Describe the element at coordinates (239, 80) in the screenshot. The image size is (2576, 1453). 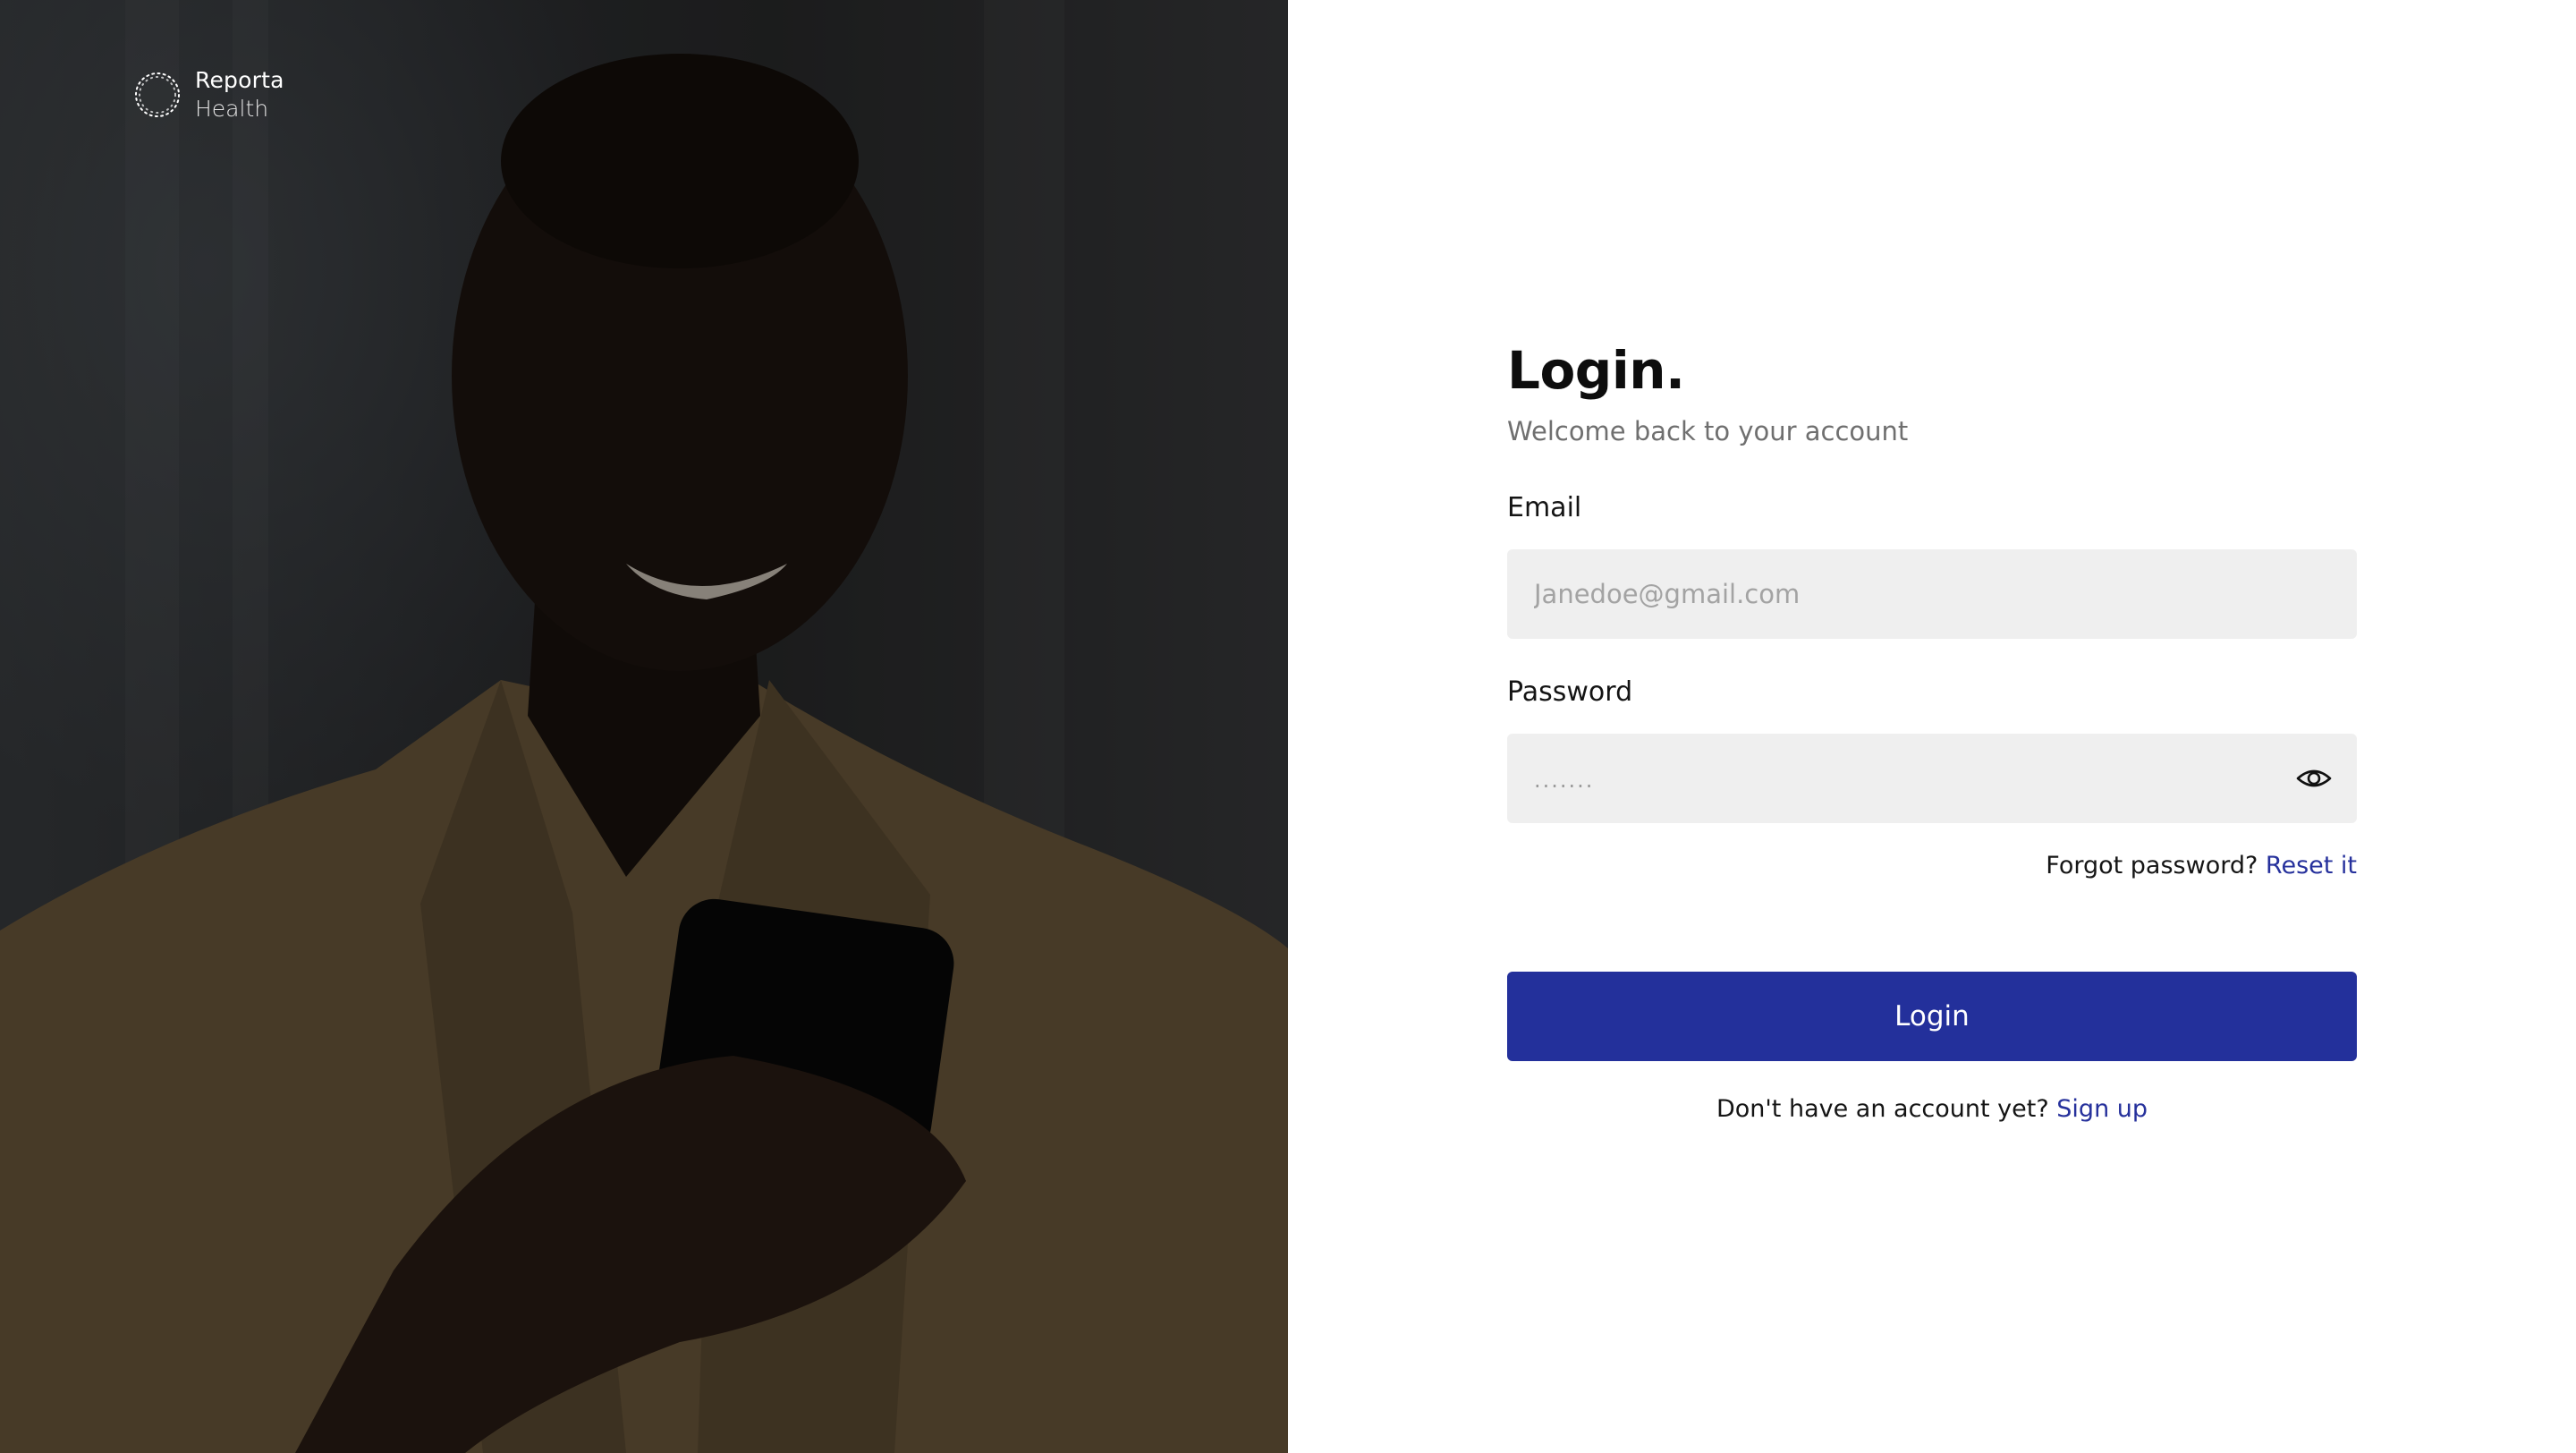
I see `brand-name-line1: Reporta` at that location.